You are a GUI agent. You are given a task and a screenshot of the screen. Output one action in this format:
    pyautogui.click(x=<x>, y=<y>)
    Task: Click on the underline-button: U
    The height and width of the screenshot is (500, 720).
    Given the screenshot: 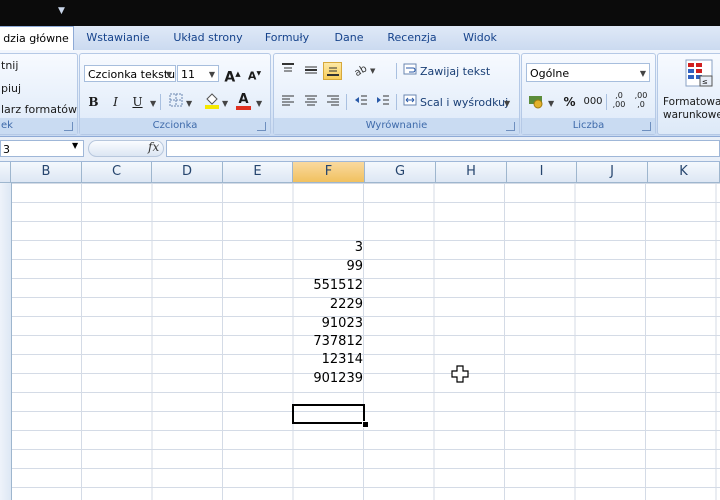 What is the action you would take?
    pyautogui.click(x=137, y=102)
    